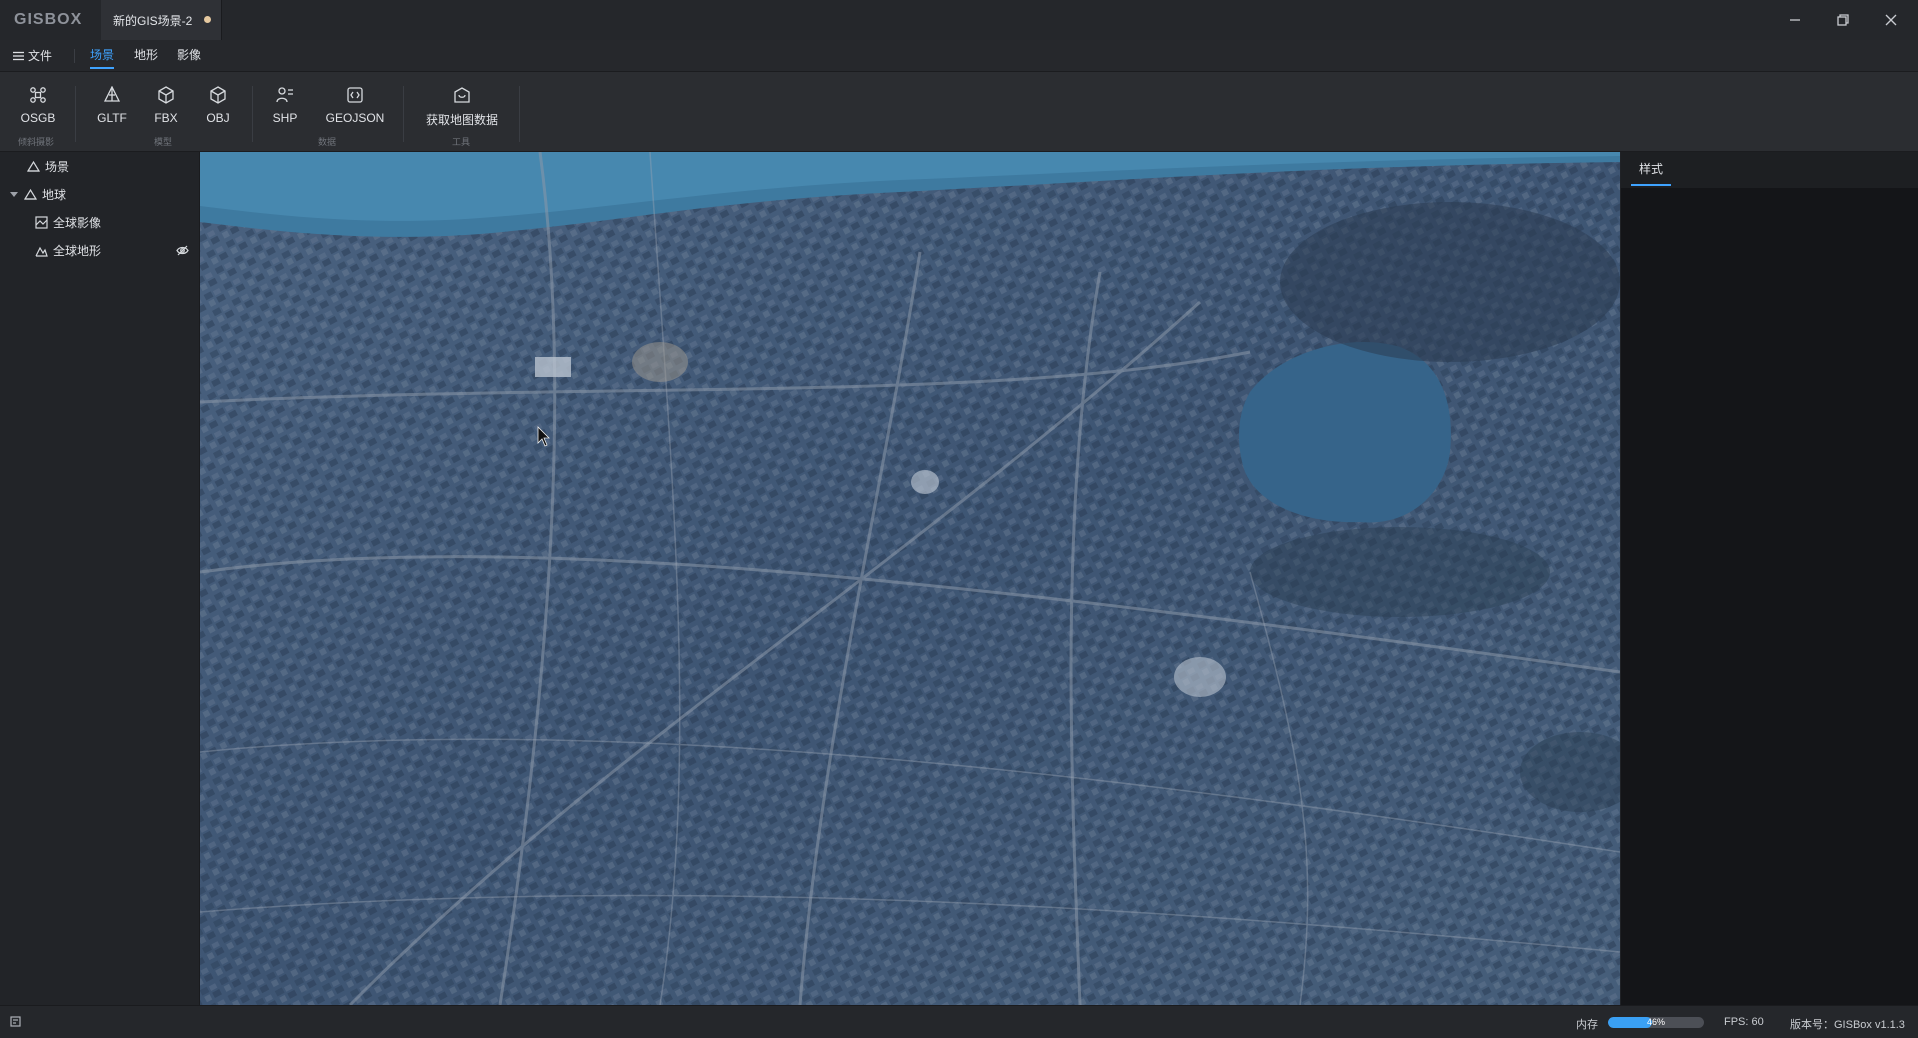  I want to click on tree-node-imagery: 全球影像, so click(99, 222).